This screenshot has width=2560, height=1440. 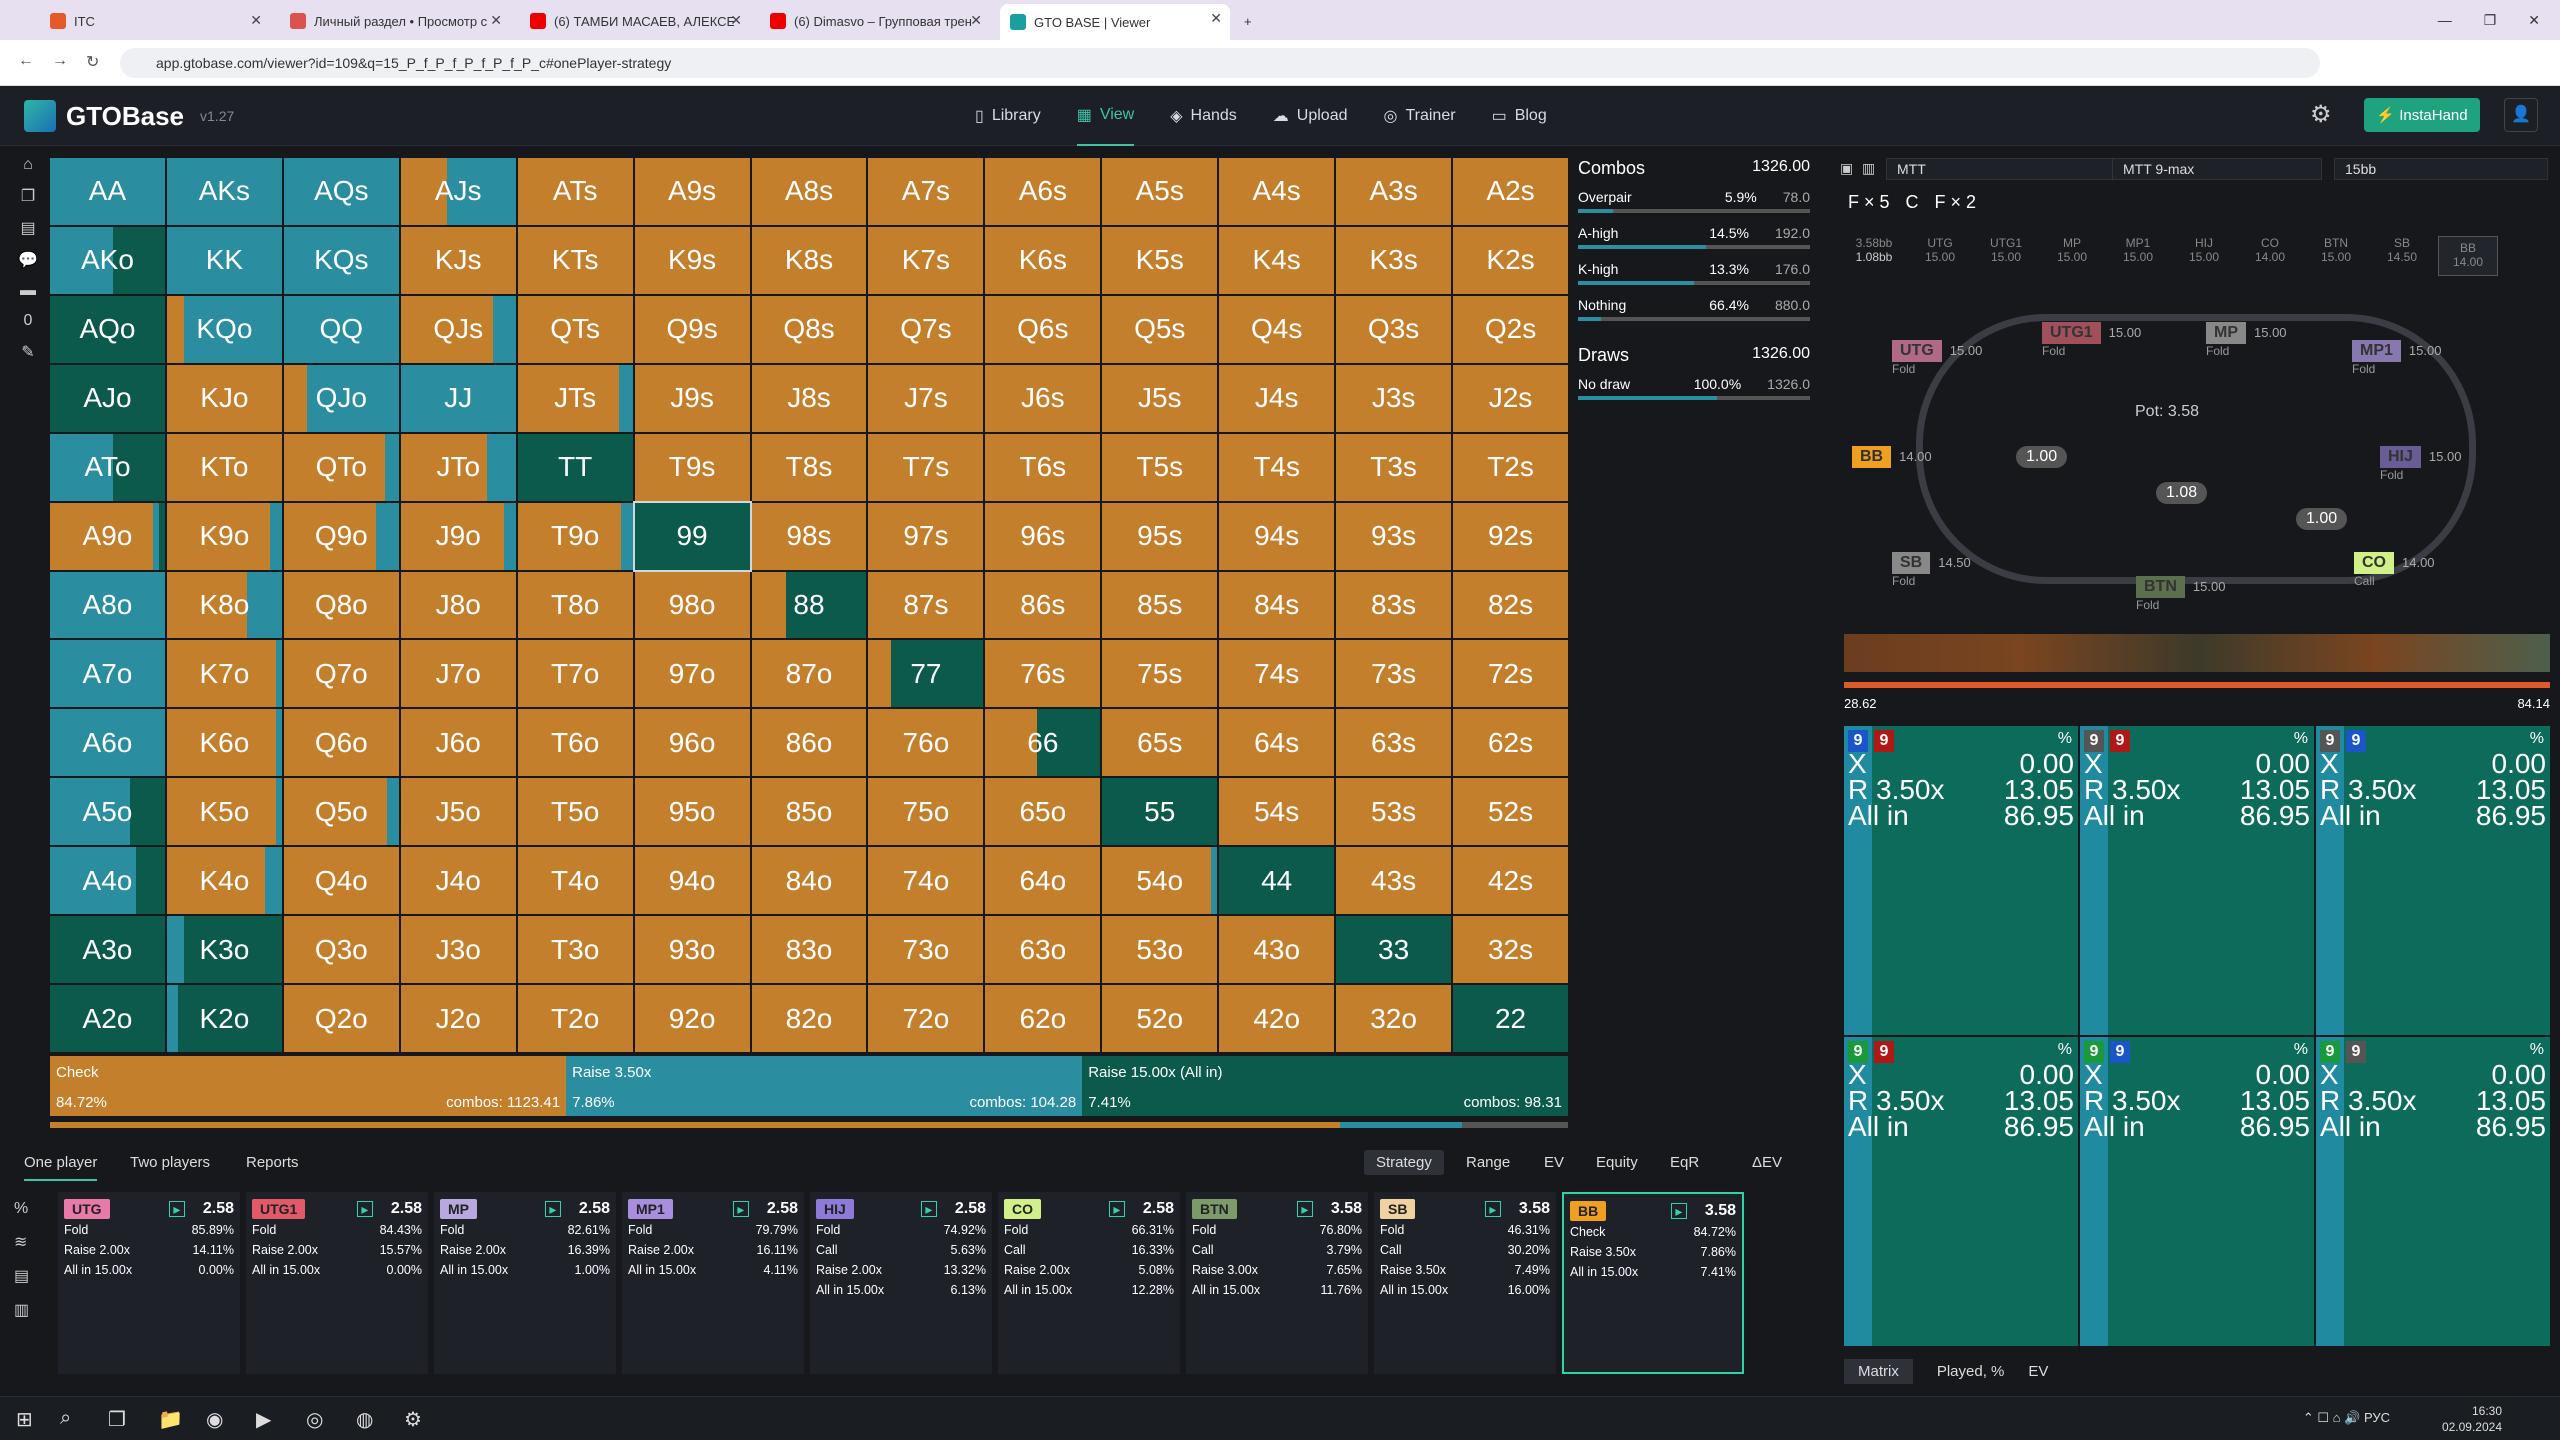 I want to click on hand-cell: T8s, so click(x=809, y=467).